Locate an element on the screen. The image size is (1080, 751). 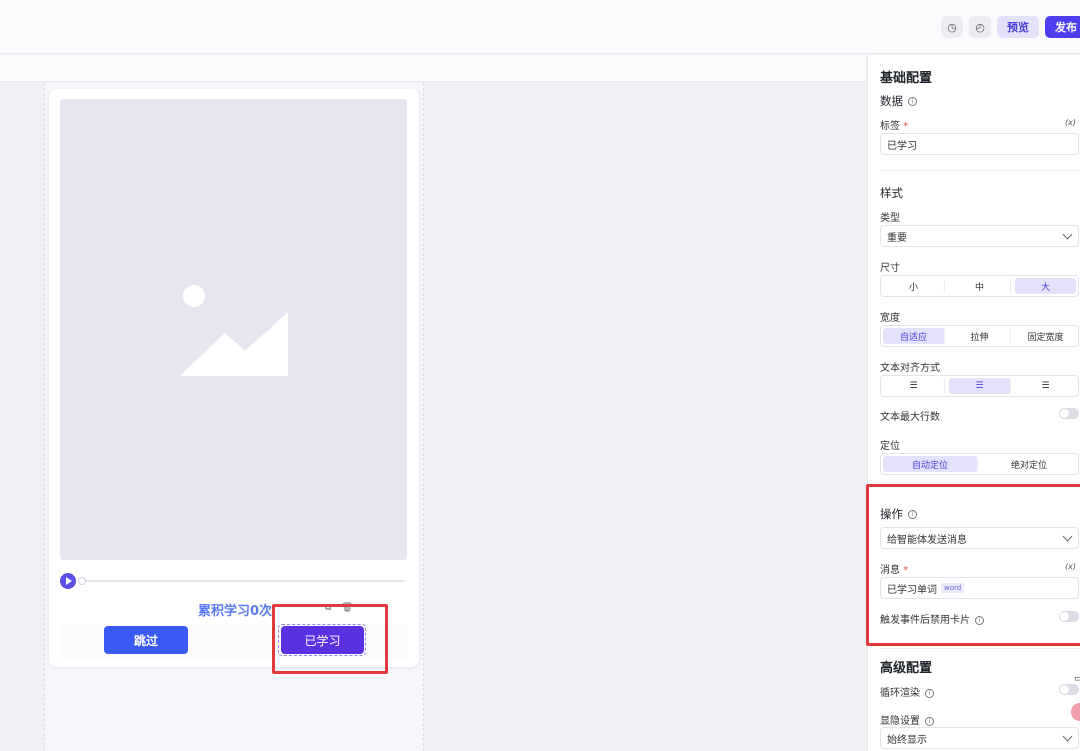
canvas-subbar is located at coordinates (433, 68).